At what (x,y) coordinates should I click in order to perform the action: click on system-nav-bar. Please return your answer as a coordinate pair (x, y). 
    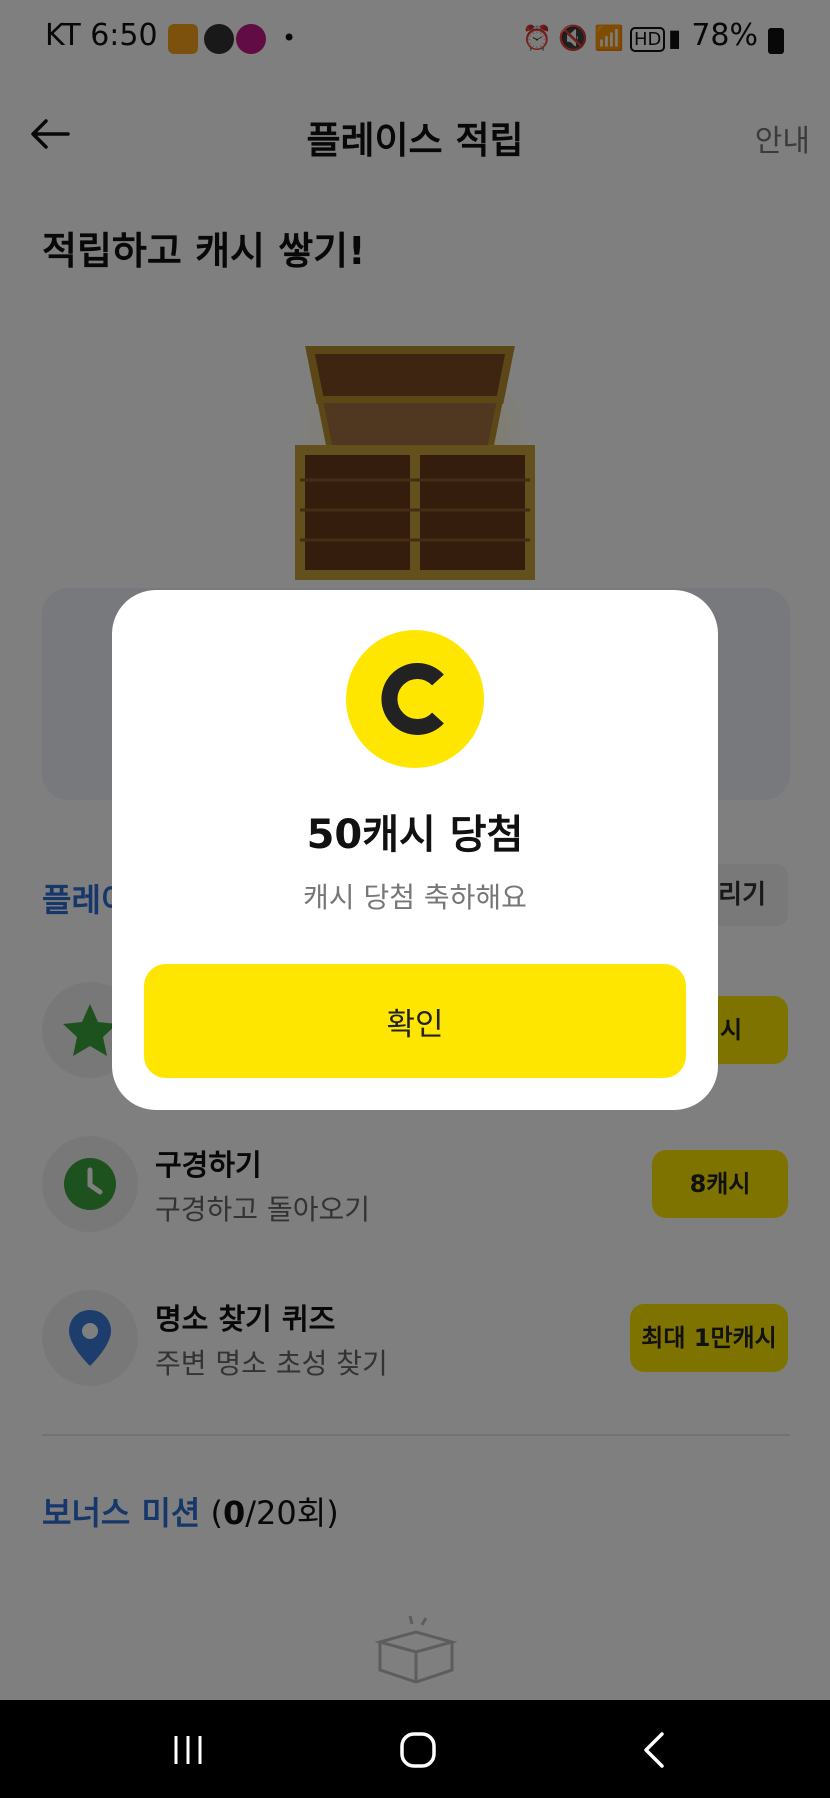
    Looking at the image, I should click on (415, 1749).